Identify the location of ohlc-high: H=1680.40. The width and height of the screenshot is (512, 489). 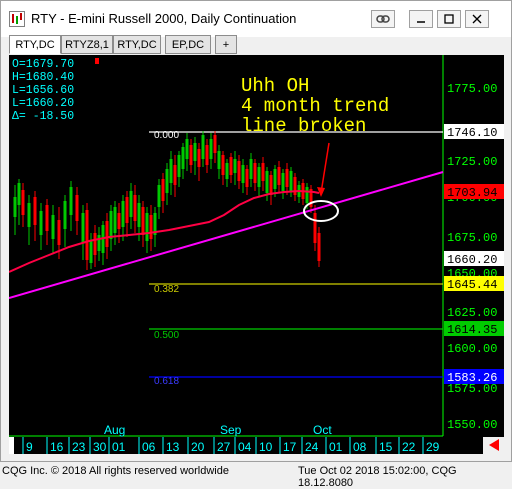
(43, 77).